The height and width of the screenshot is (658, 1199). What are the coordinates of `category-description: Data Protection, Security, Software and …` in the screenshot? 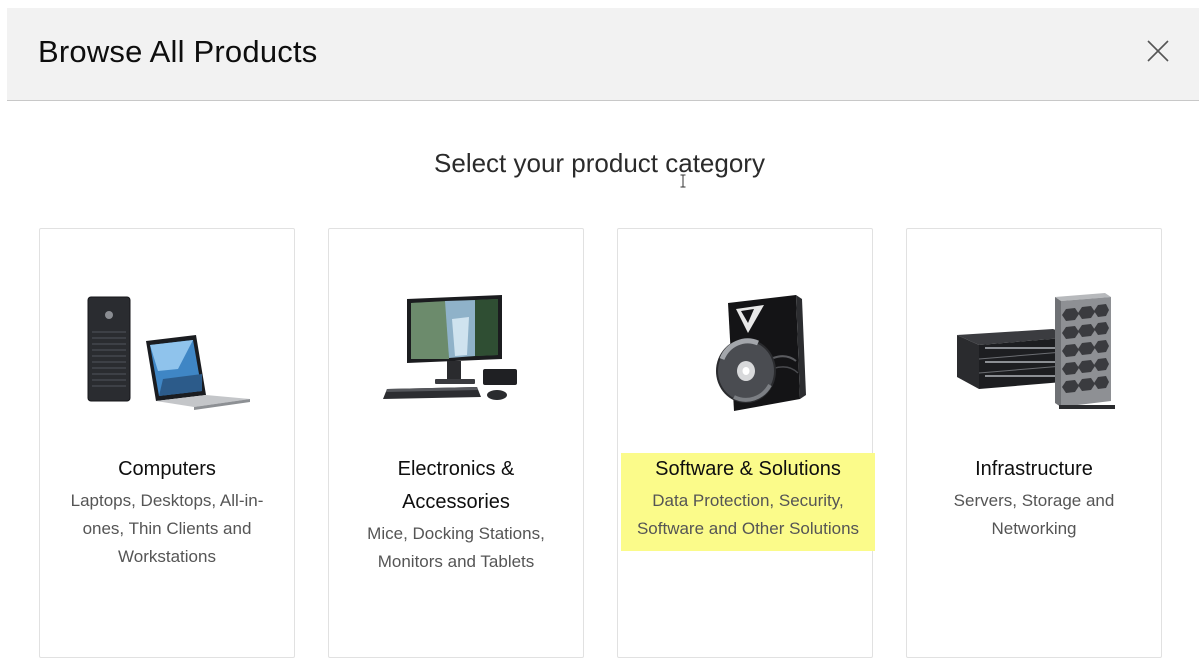 It's located at (748, 514).